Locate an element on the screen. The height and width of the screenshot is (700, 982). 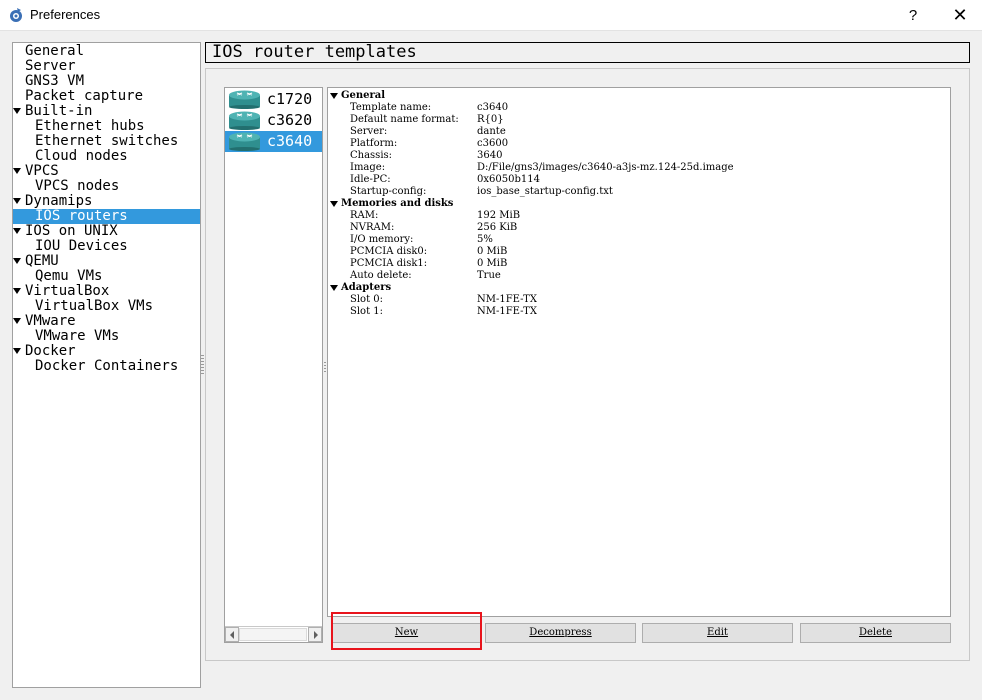
sidebar-item-label: VPCS nodes is located at coordinates (77, 186).